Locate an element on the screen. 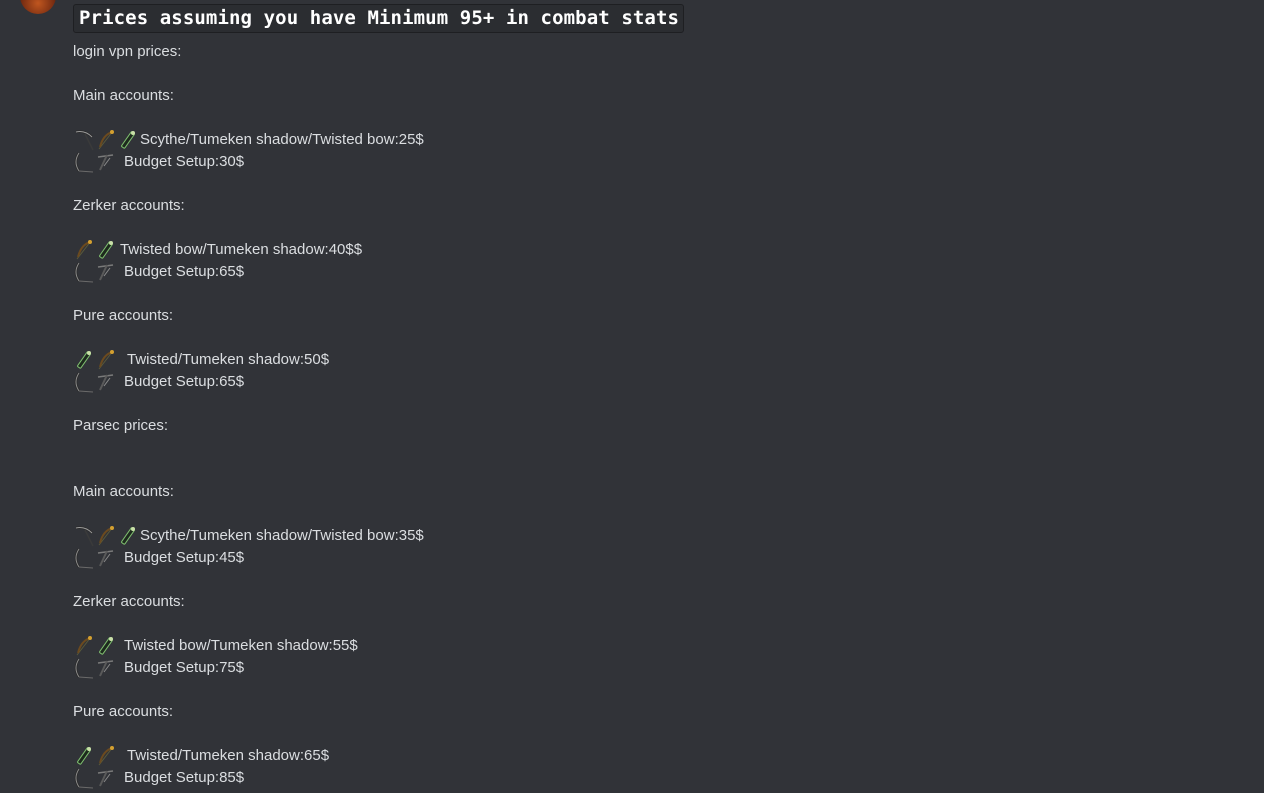 This screenshot has width=1264, height=793. parsec-pure-premium-row: Twisted/Tumeken shadow:65$ is located at coordinates (201, 756).